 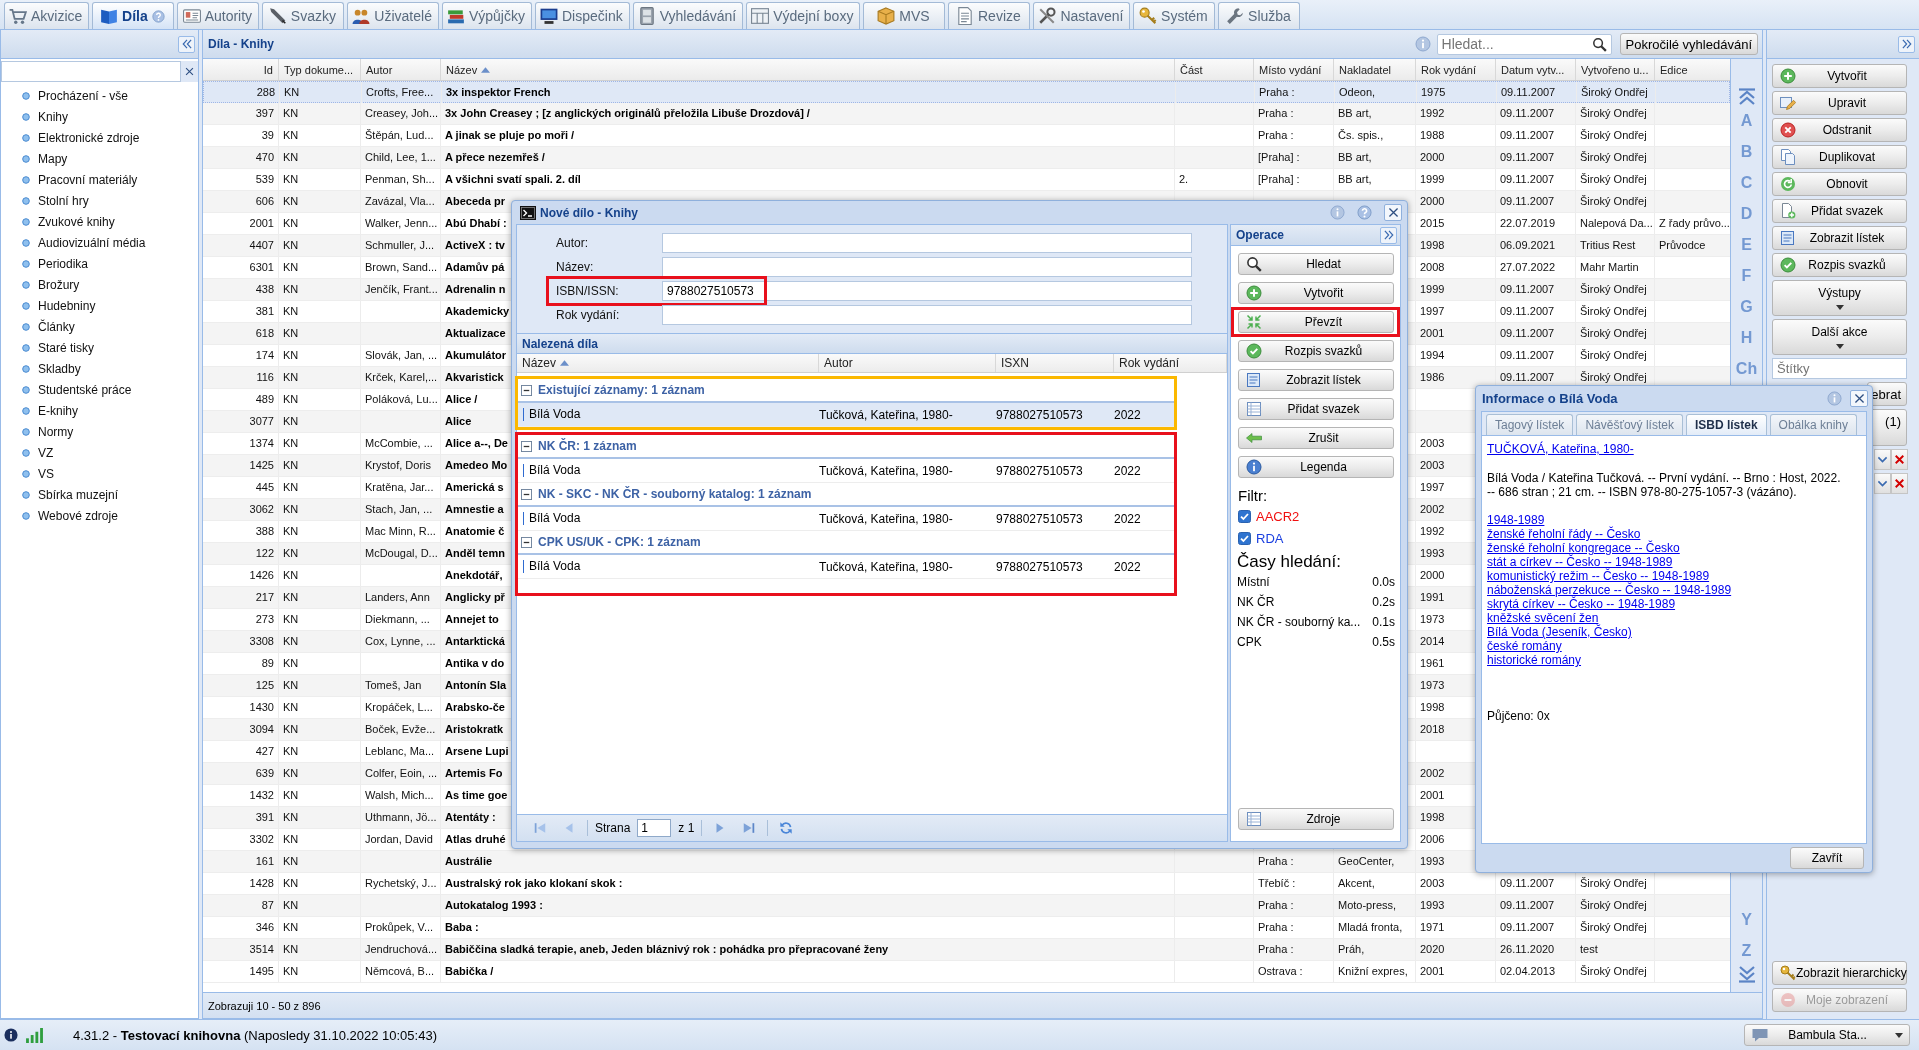 I want to click on table-cell: 3077, so click(x=241, y=421).